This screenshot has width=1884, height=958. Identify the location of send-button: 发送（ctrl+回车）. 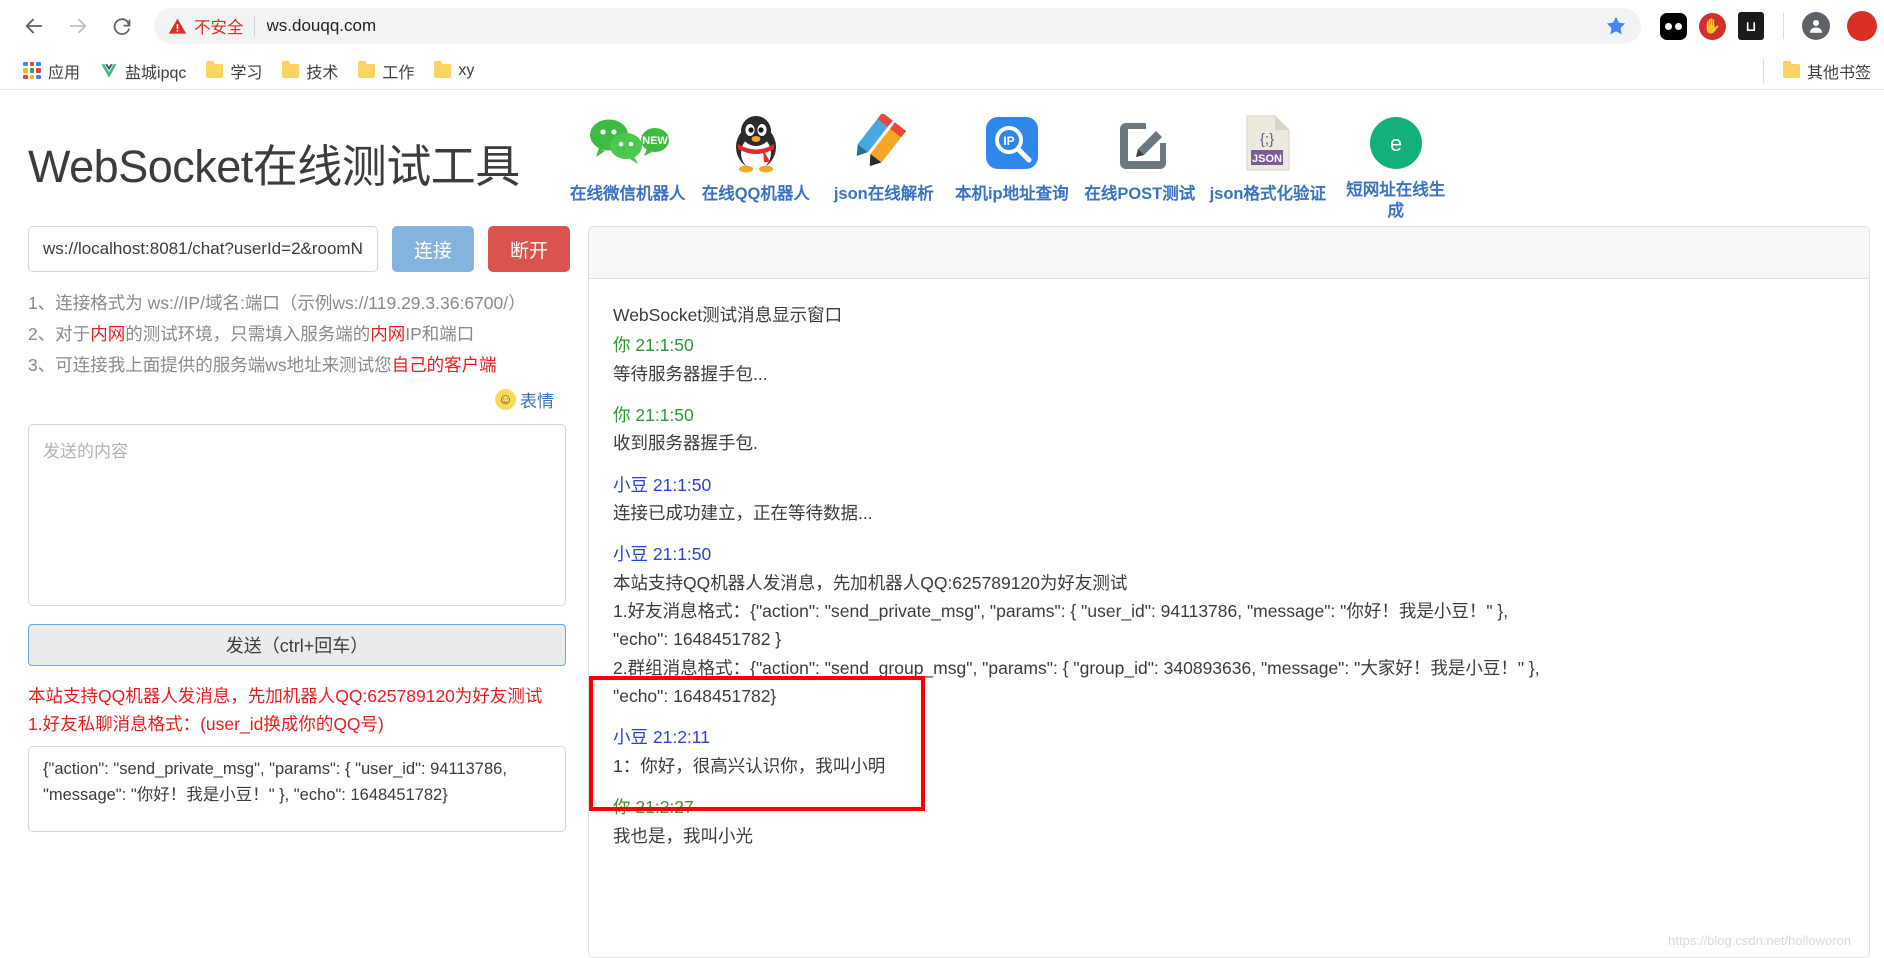
(297, 645).